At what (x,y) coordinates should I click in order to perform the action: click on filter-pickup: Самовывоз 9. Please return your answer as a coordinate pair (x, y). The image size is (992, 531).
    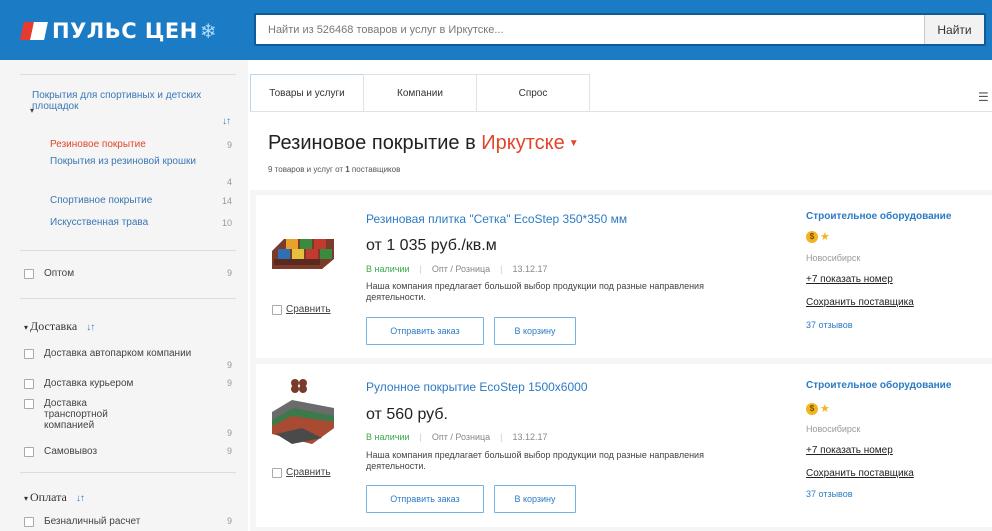
    Looking at the image, I should click on (129, 453).